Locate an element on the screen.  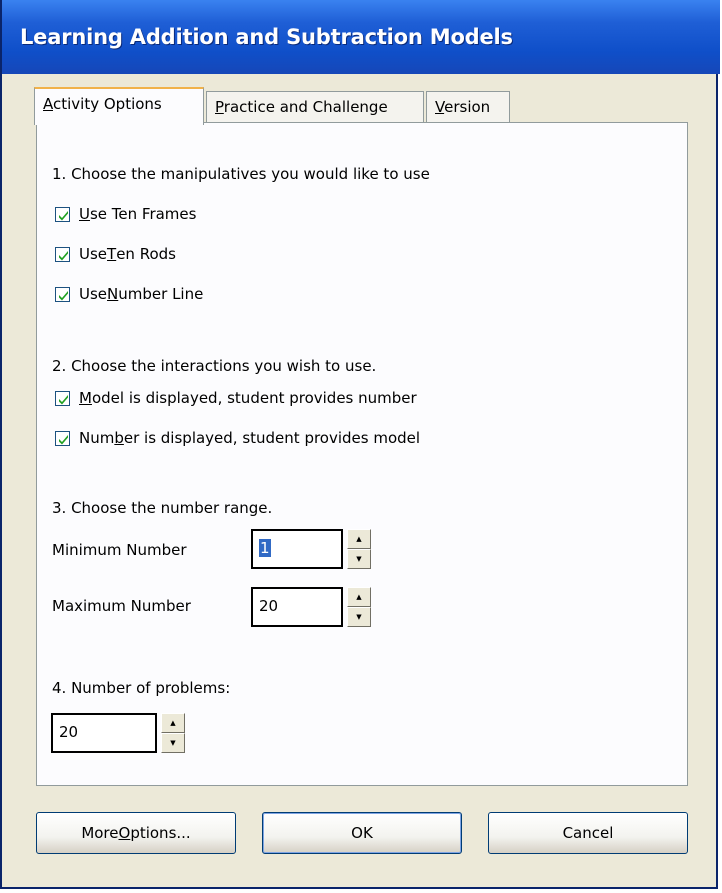
number-of-problems-spinner: 20 ▲ ▼ is located at coordinates (118, 733).